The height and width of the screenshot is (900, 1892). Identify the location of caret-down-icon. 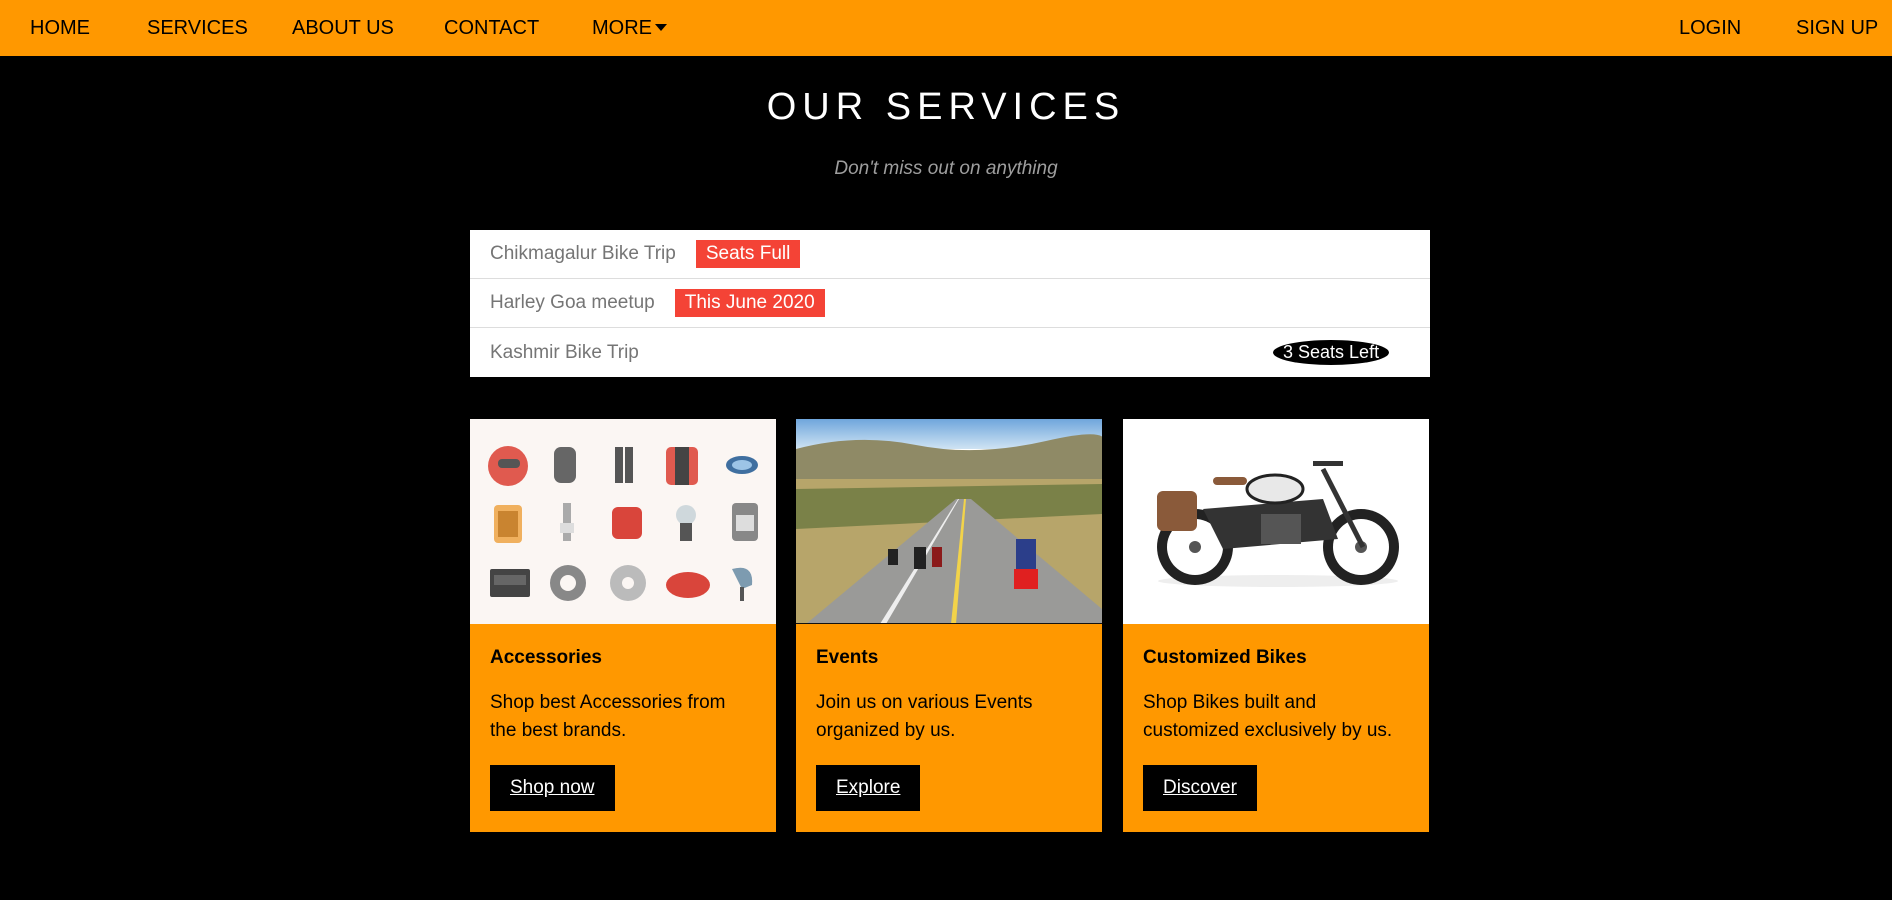
(661, 27).